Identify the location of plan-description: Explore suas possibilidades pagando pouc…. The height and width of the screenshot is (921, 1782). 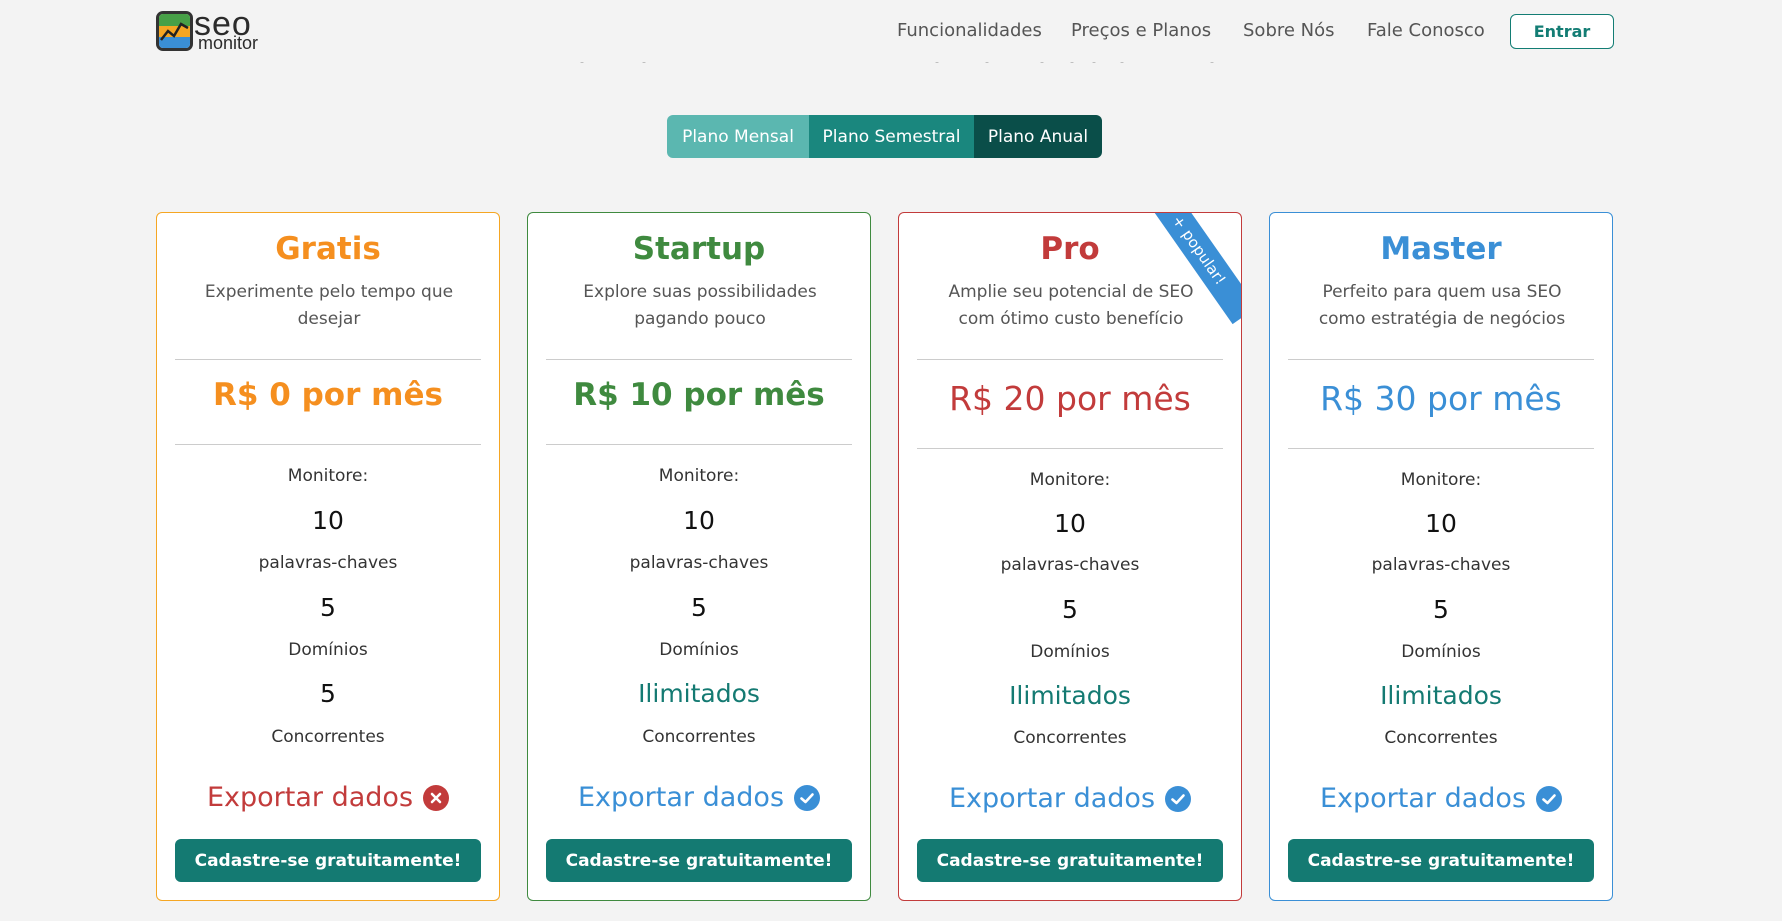
(700, 305).